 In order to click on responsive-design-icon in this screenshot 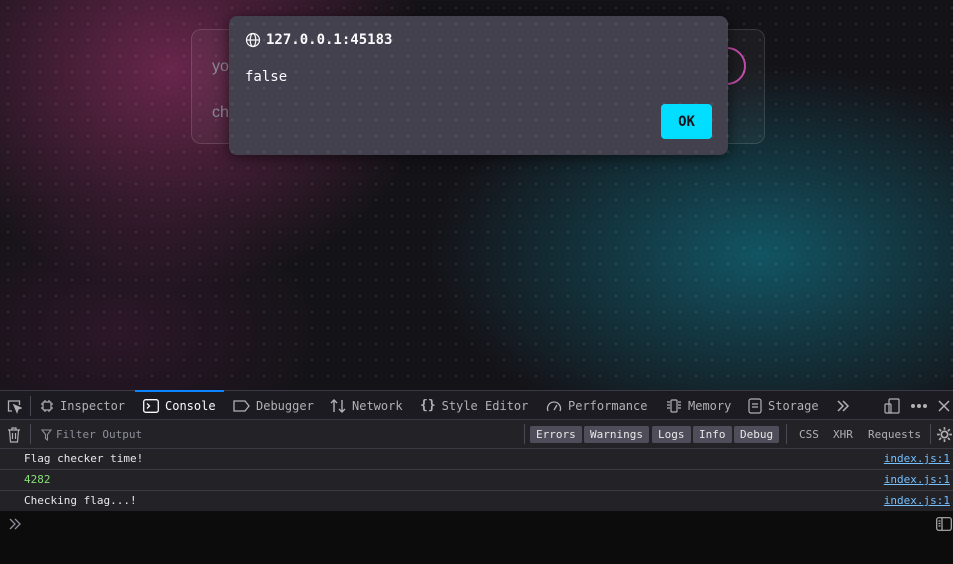, I will do `click(892, 405)`.